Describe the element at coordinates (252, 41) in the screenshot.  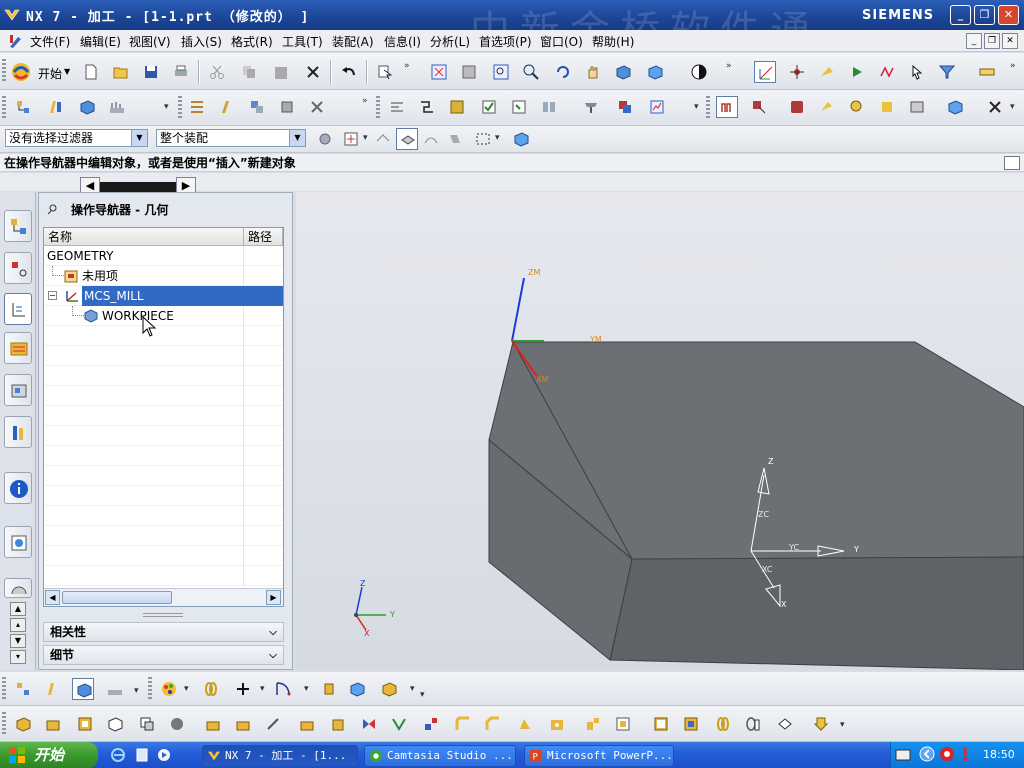
I see `menu-format: 格式(R)` at that location.